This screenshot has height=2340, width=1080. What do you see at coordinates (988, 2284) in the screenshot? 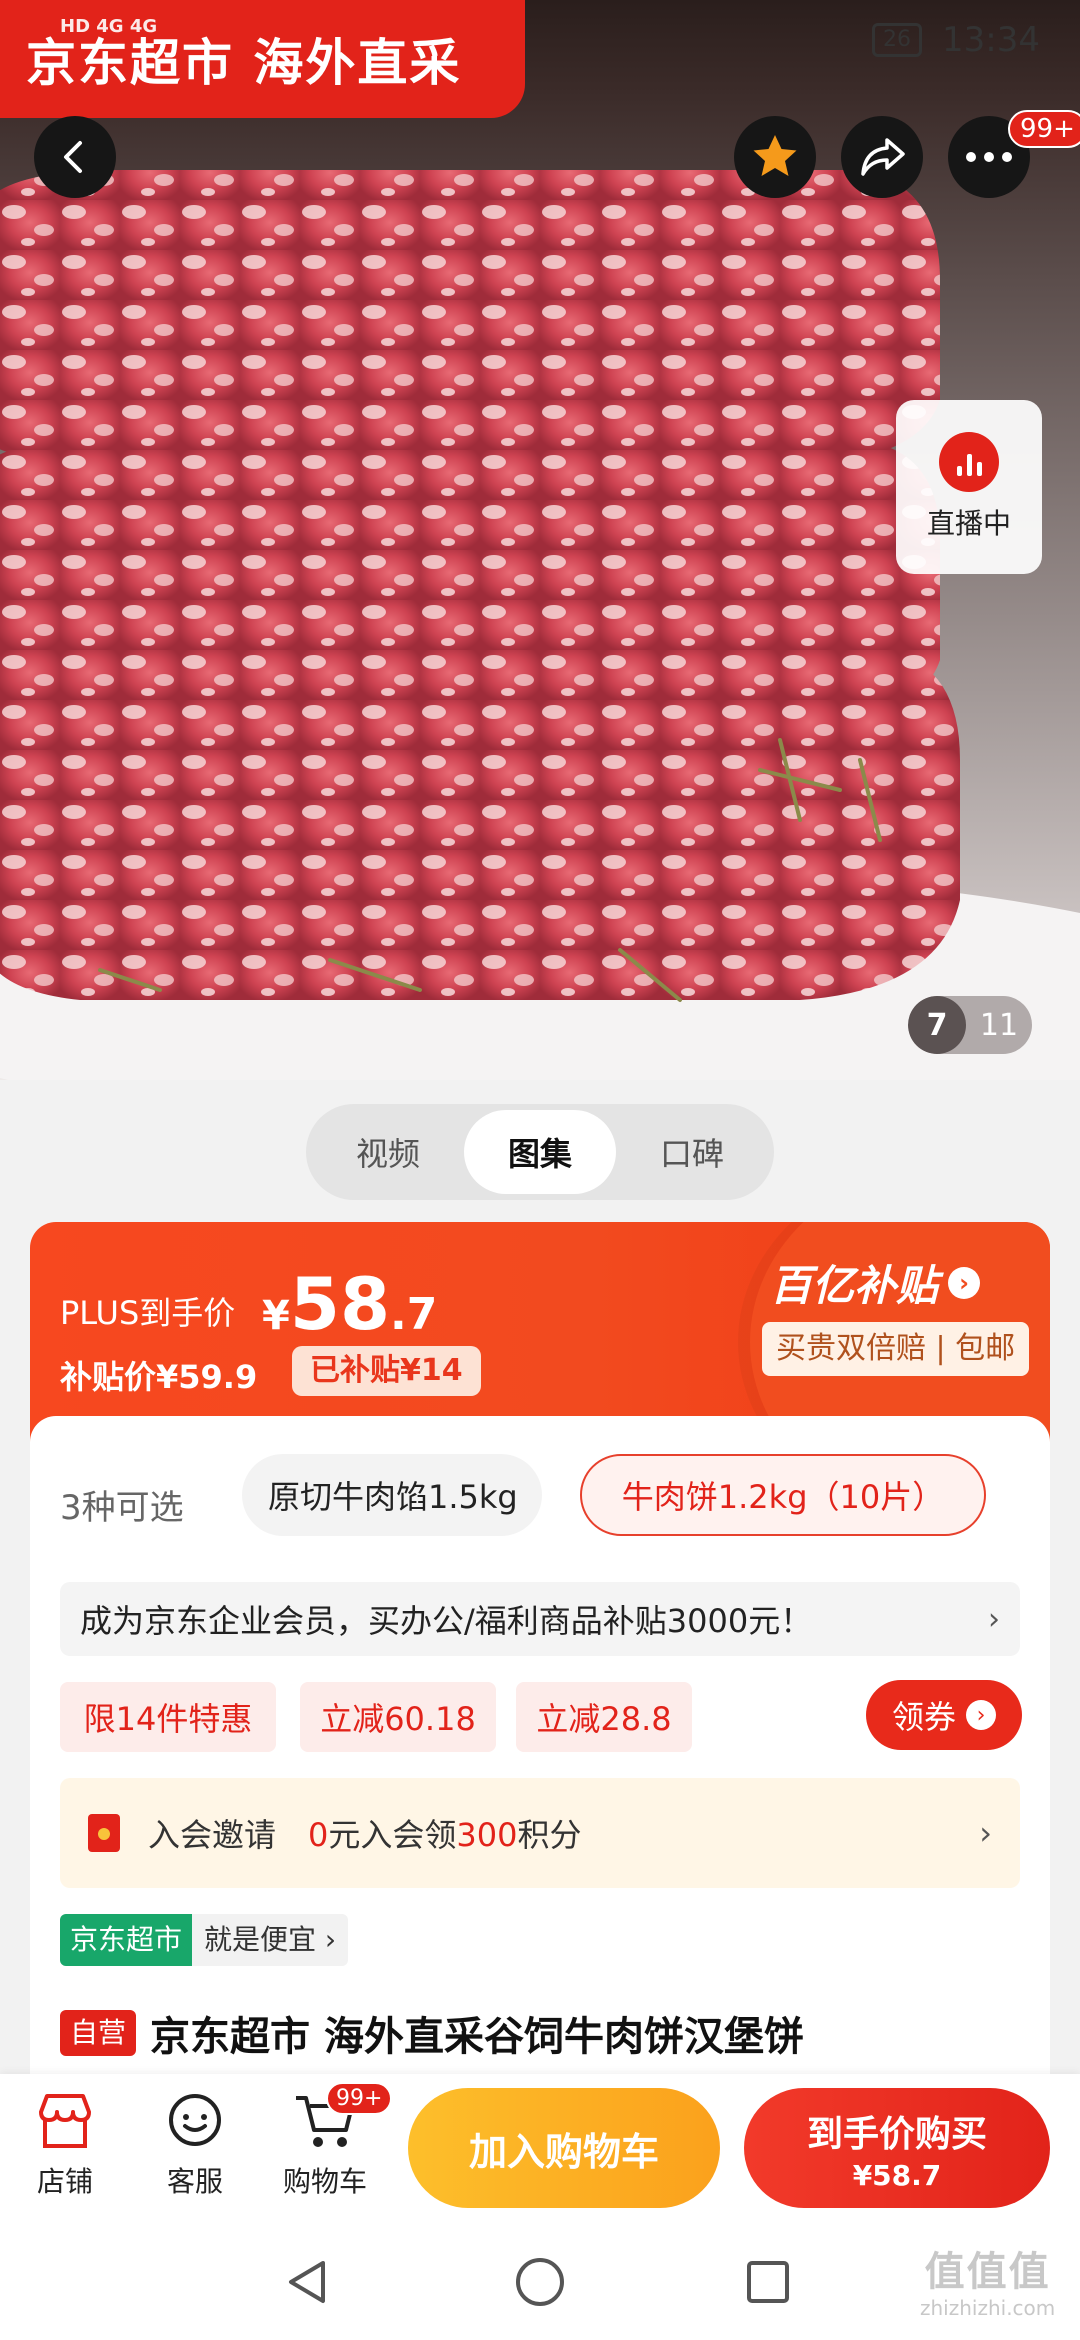
I see `watermark: 值值值 zhizhizhi.com` at bounding box center [988, 2284].